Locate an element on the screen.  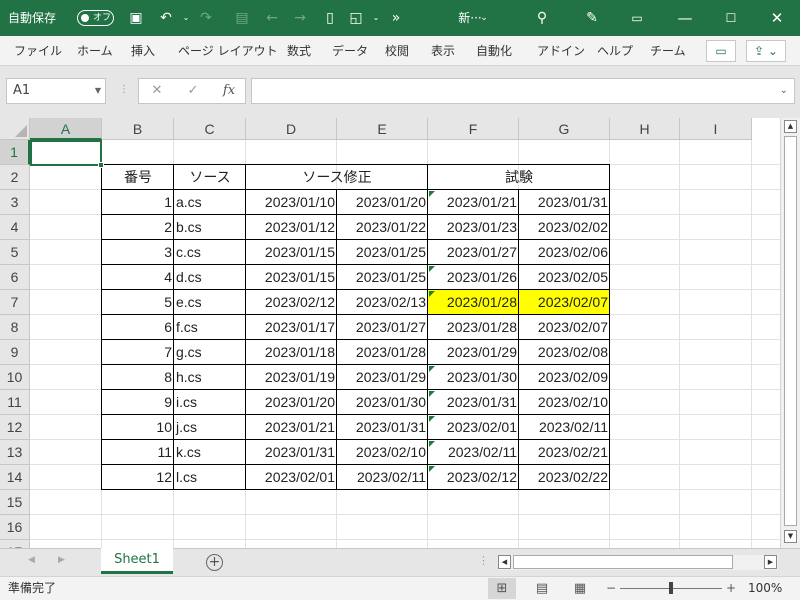
table-cell-fix-end-date: 2023/01/30 is located at coordinates (382, 402).